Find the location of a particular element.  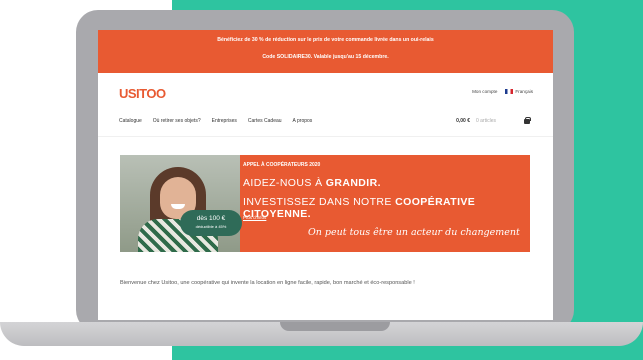

investment-pill: dès 100 € déductible à 45% is located at coordinates (211, 223).